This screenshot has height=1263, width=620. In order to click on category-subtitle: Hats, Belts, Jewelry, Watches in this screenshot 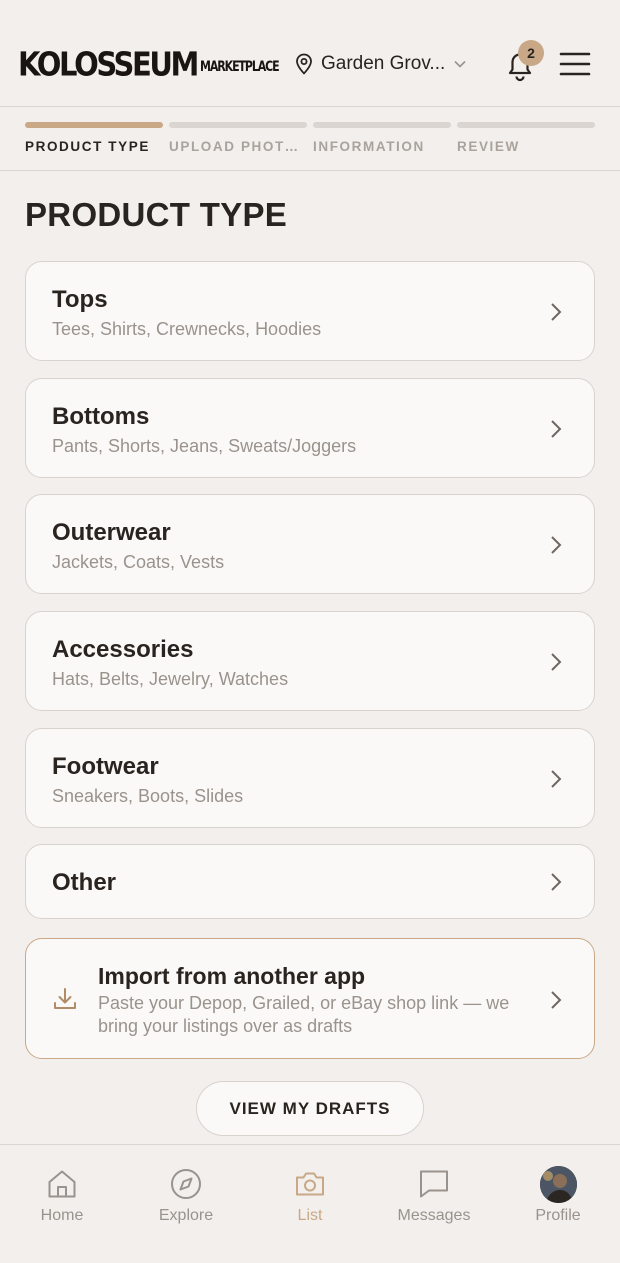, I will do `click(170, 679)`.